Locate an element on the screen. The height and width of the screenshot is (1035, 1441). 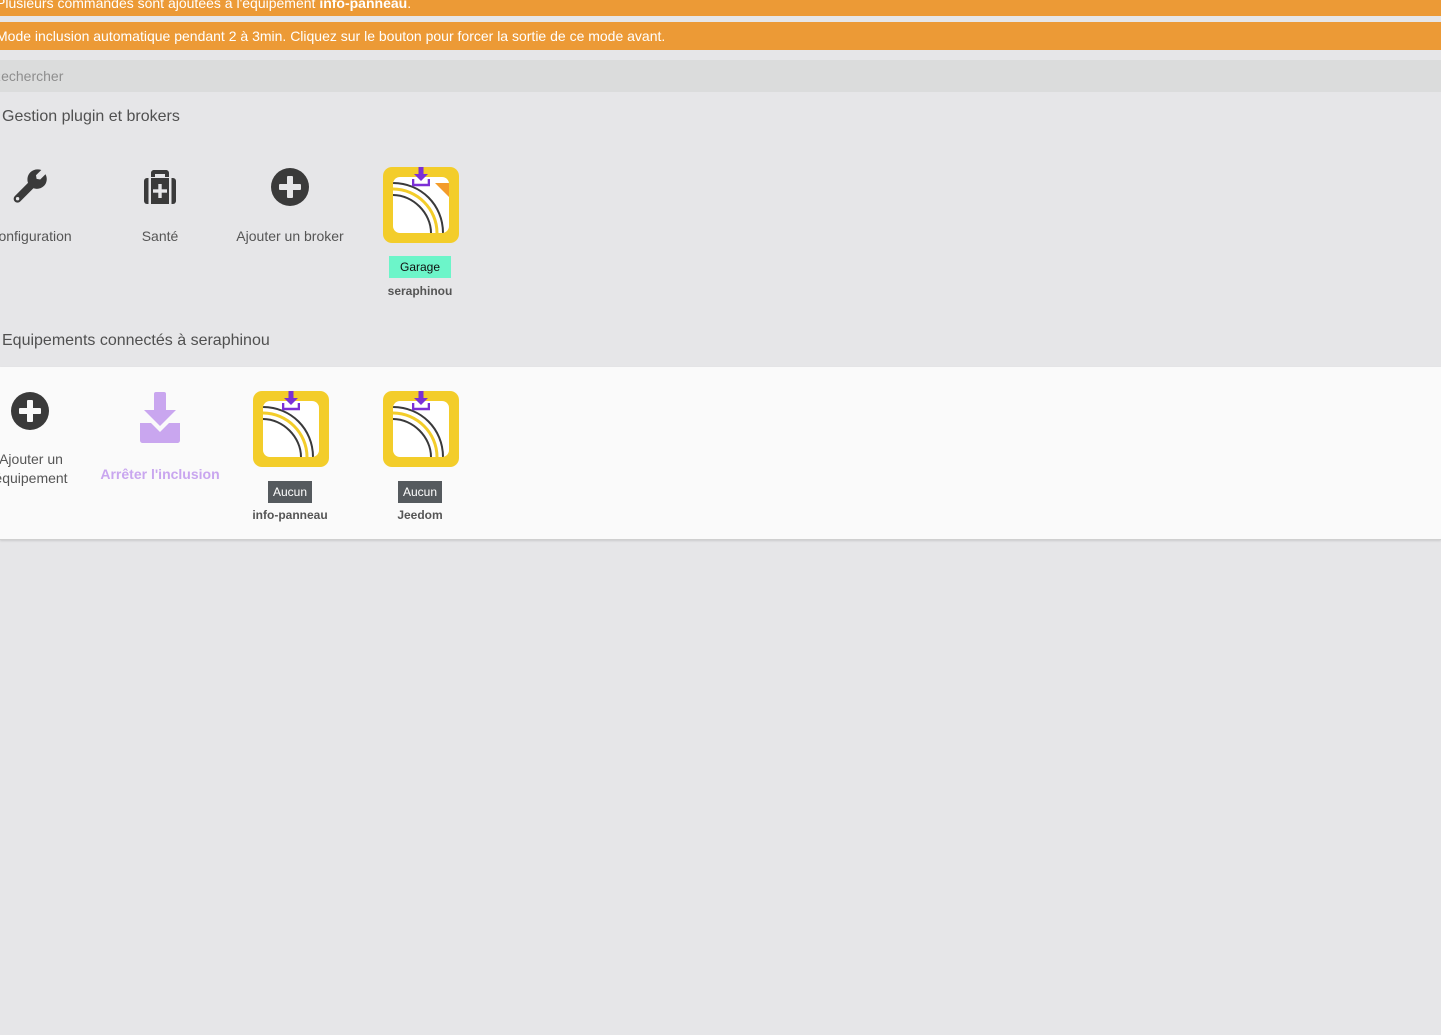
medkit-icon is located at coordinates (160, 187).